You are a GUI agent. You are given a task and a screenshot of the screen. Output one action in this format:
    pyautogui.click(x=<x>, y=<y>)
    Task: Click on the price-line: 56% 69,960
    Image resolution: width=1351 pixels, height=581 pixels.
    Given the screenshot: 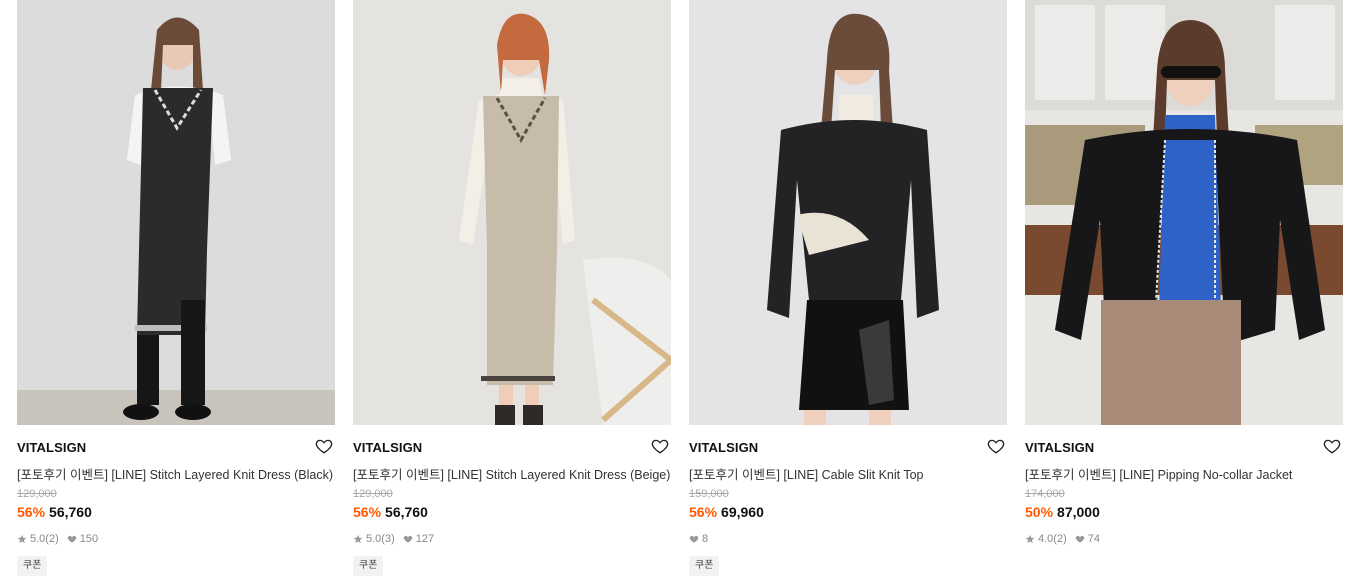 What is the action you would take?
    pyautogui.click(x=726, y=512)
    